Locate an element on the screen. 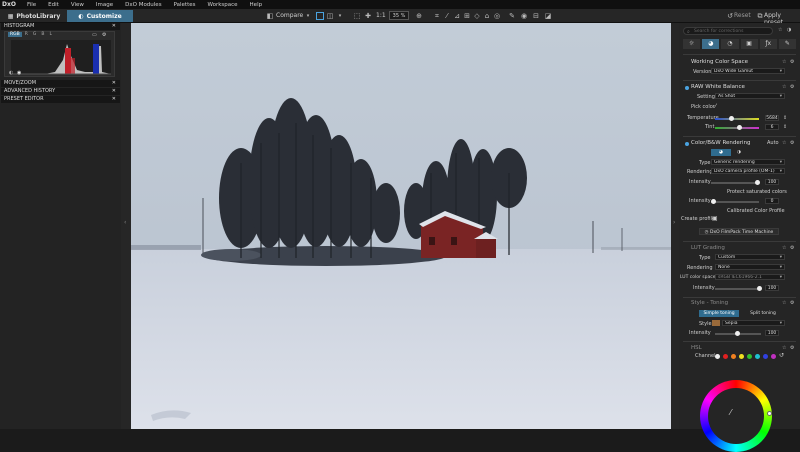 The width and height of the screenshot is (800, 452). watermark-icon: ✎ is located at coordinates (512, 16).